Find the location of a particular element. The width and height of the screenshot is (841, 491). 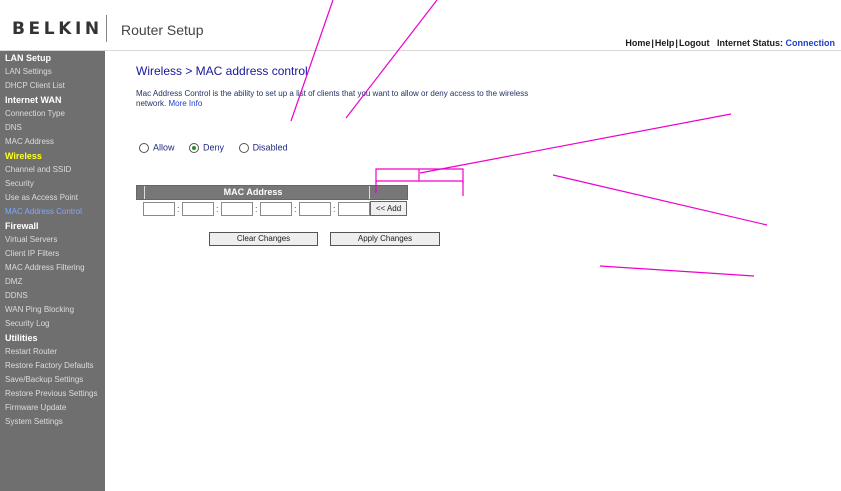

allow-radio: Allow is located at coordinates (157, 147).